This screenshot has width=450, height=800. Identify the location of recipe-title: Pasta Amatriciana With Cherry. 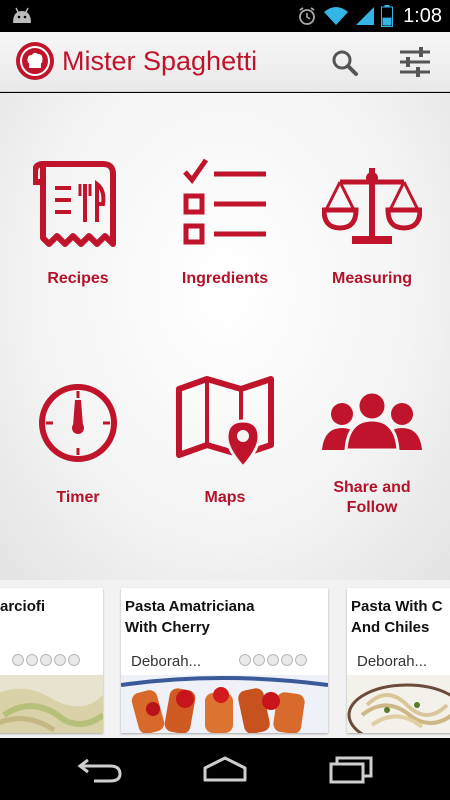
(190, 617).